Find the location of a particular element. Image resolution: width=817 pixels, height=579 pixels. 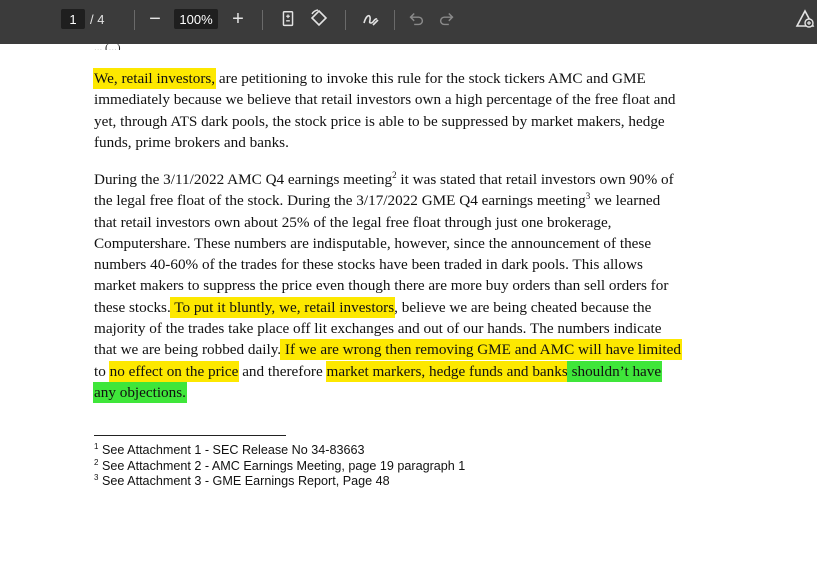

text-run: that we are being robbed daily. is located at coordinates (188, 350).